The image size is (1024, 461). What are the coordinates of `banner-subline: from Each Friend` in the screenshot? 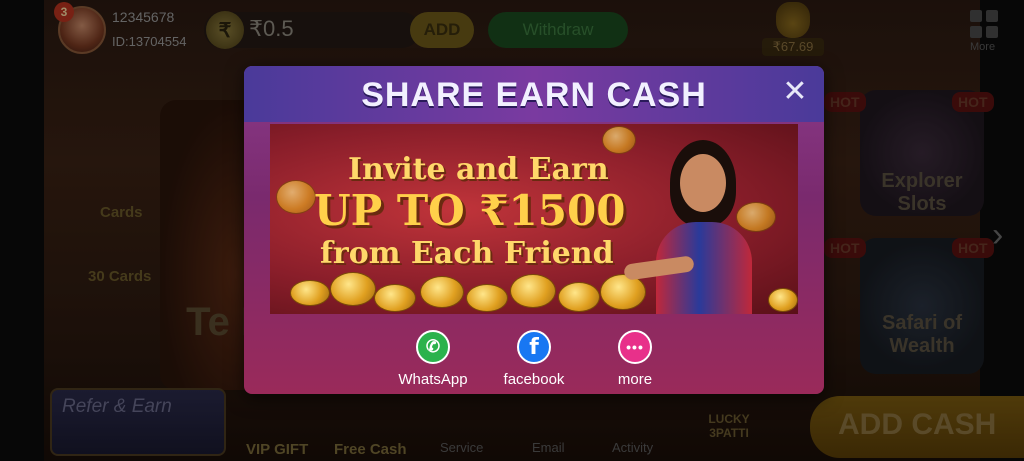 It's located at (467, 253).